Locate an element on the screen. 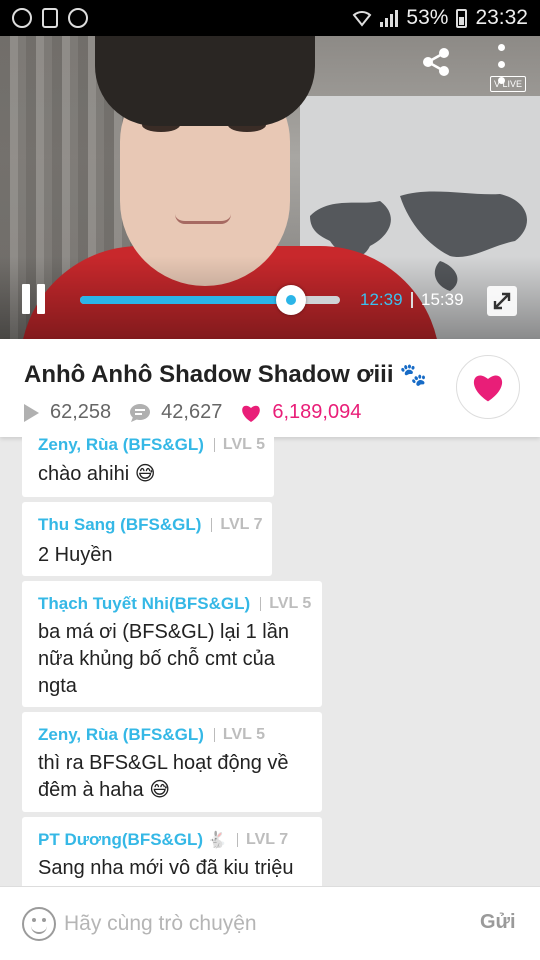 The image size is (540, 960). seek-progress is located at coordinates (185, 300).